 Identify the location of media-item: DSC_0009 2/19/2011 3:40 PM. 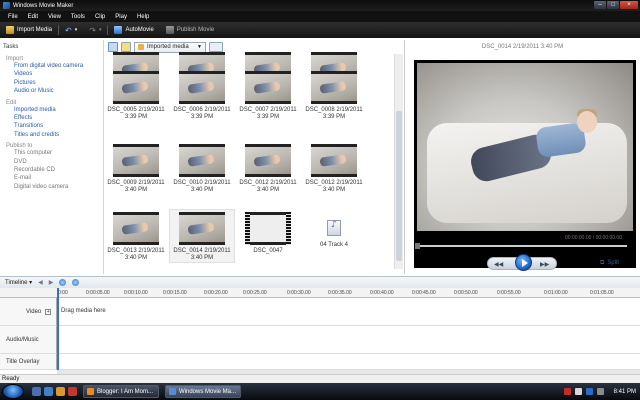
(136, 168).